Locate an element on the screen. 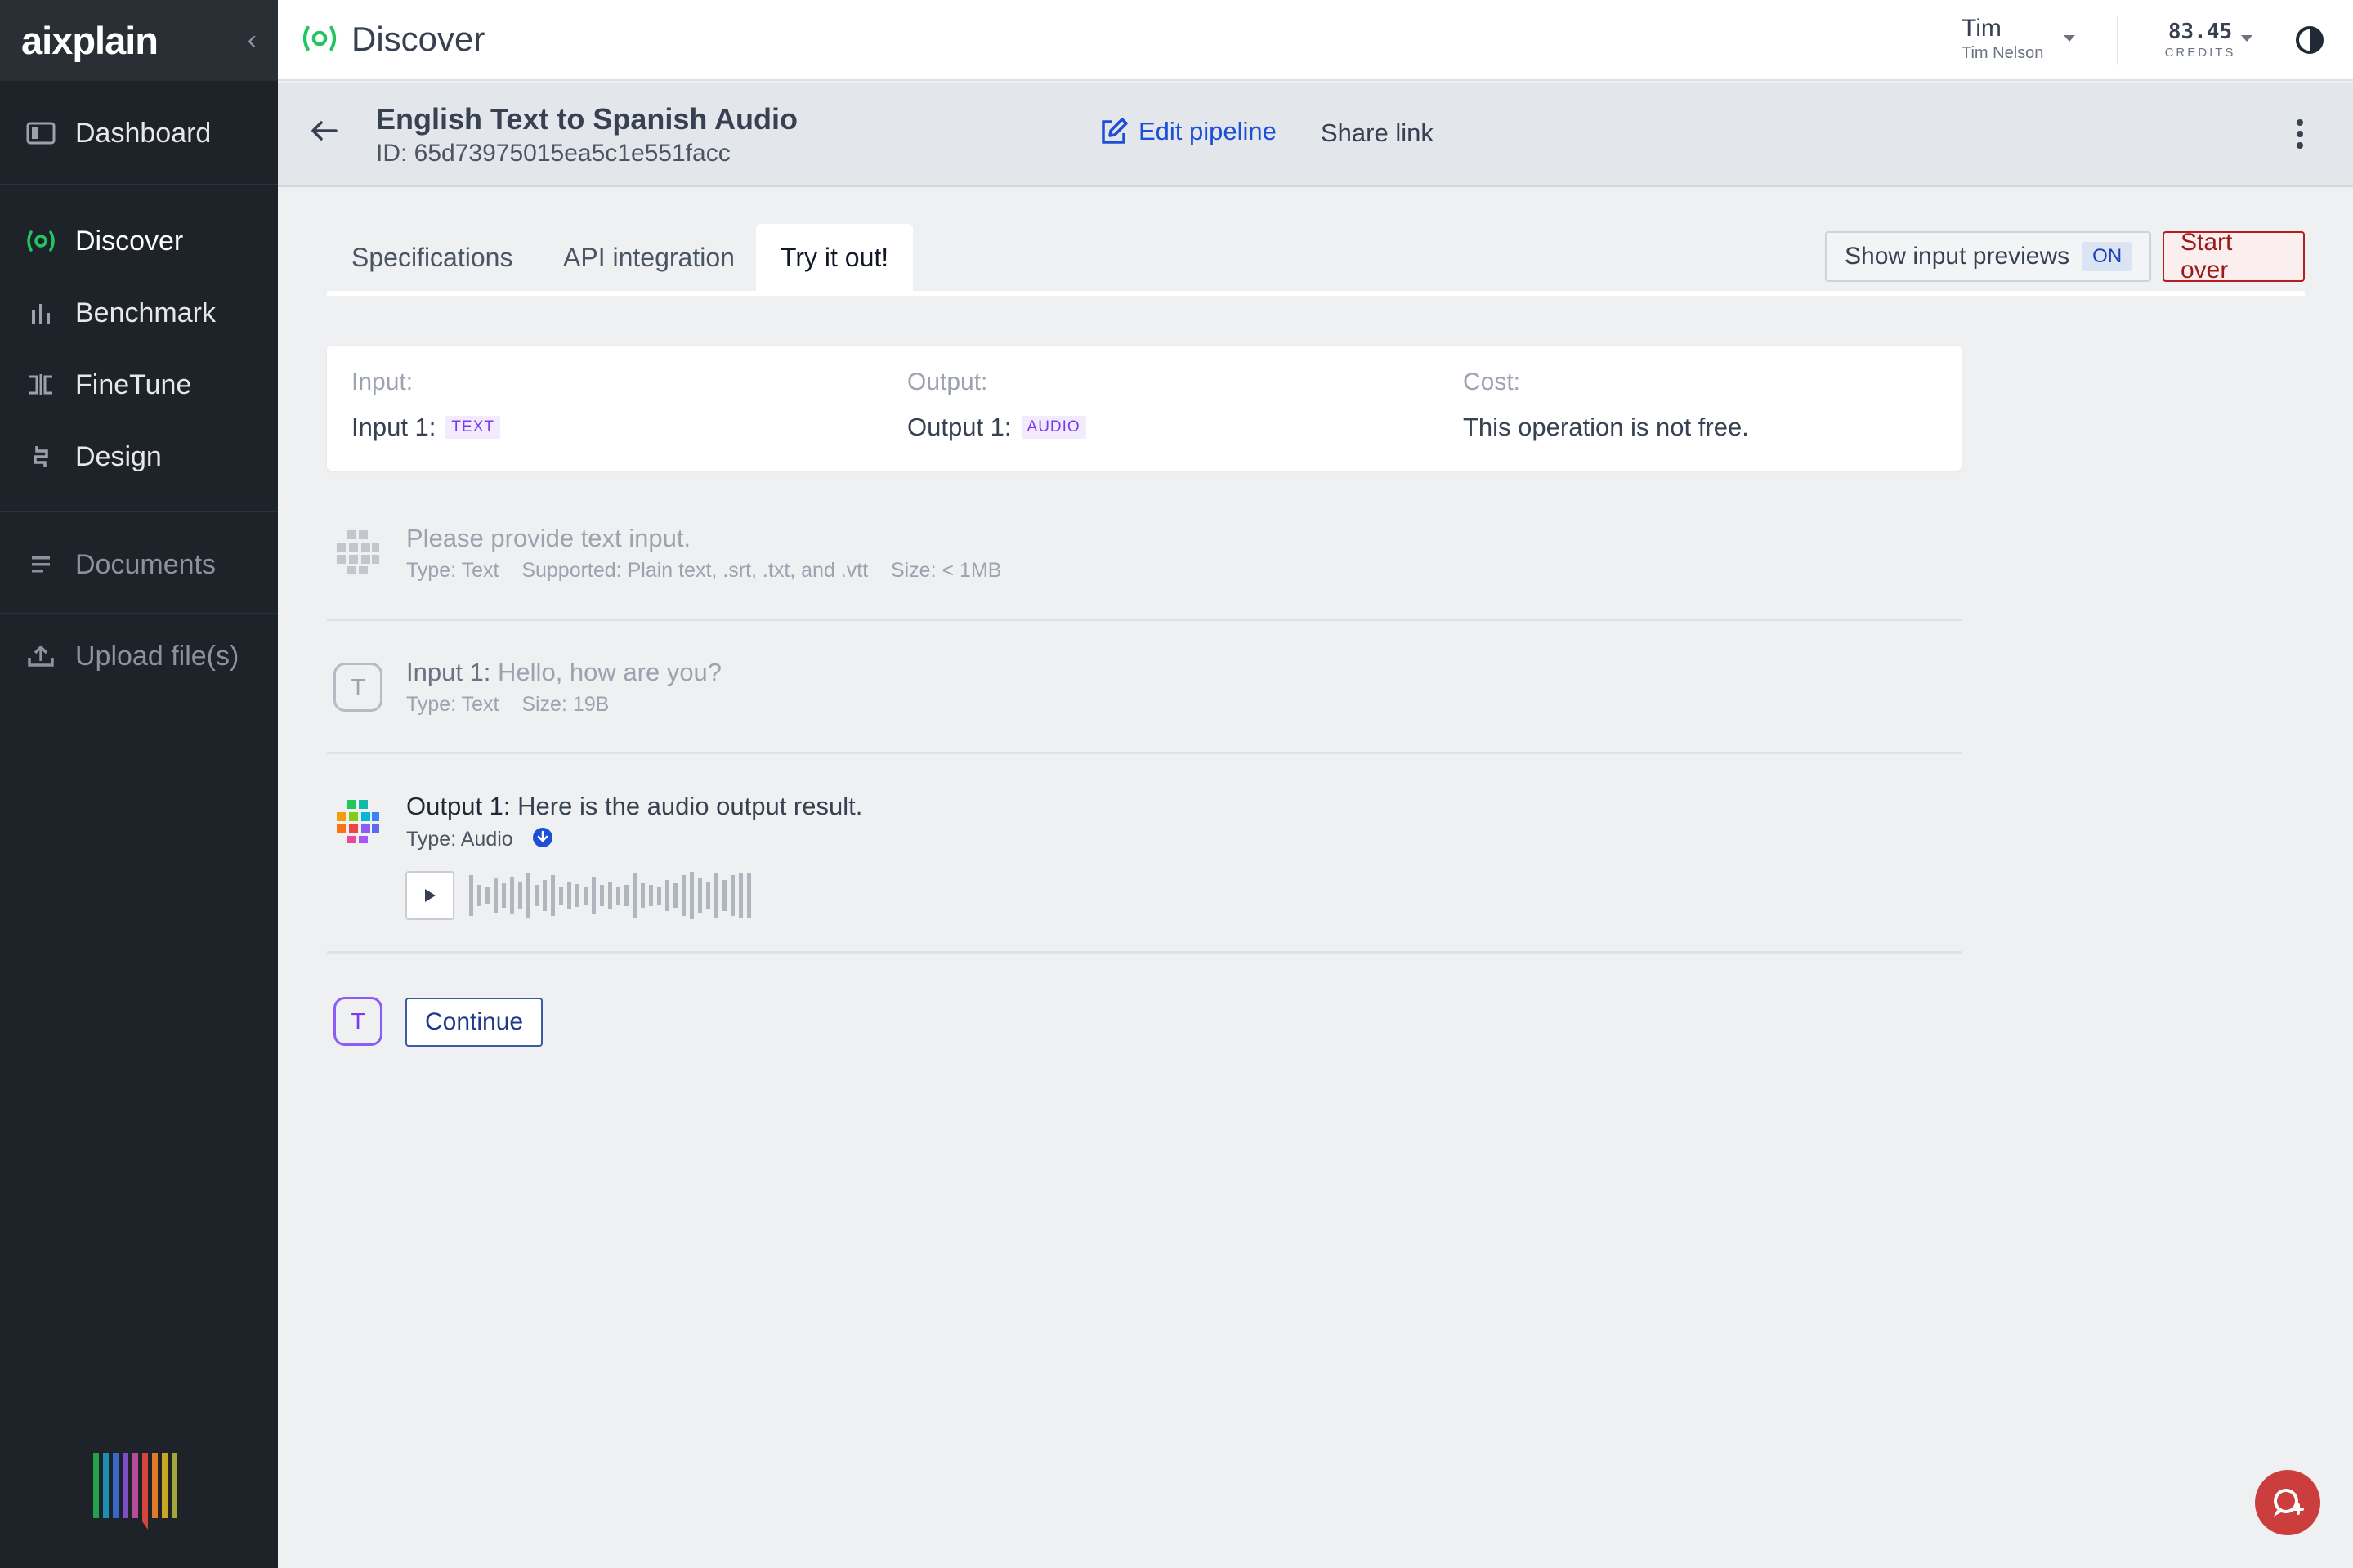 This screenshot has height=1568, width=2353. share-link-button: Share link is located at coordinates (1377, 133).